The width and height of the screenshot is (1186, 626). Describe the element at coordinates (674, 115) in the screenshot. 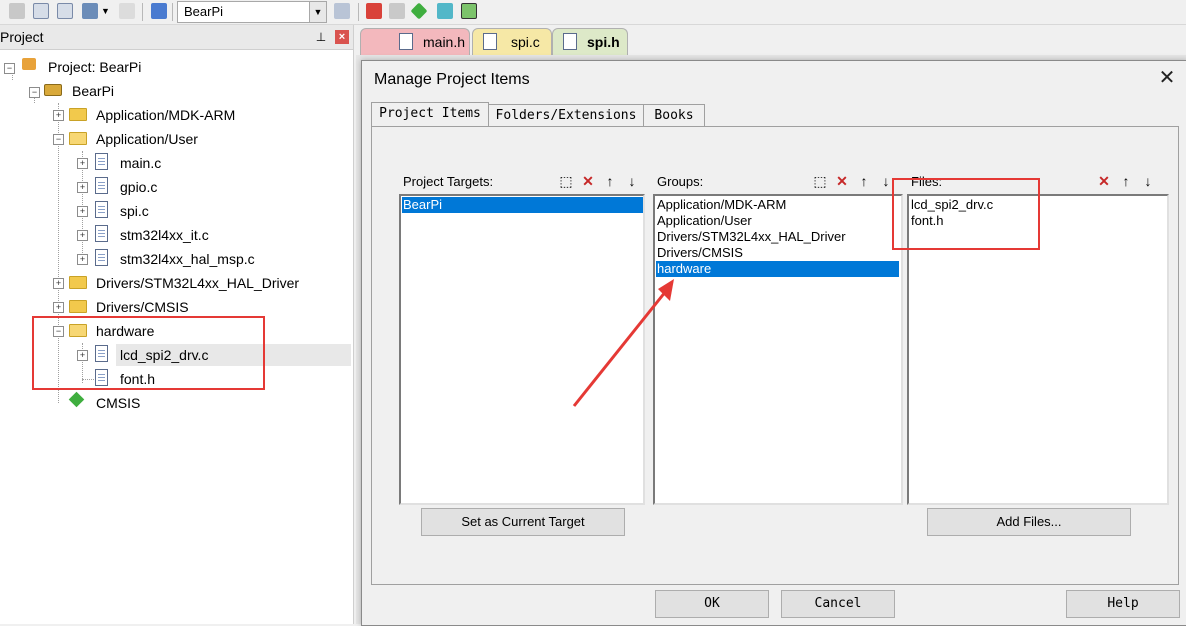

I see `tab-books: Books` at that location.